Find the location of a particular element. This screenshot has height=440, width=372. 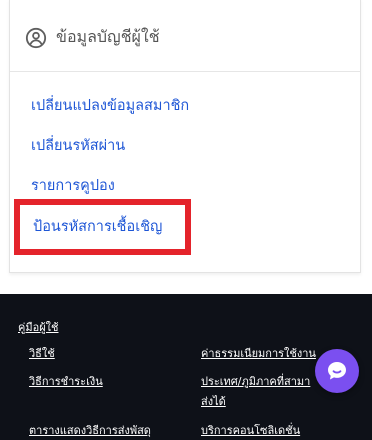

footer-link-consolidation-service: บริการคอนโซลิเดชั่น is located at coordinates (250, 431).